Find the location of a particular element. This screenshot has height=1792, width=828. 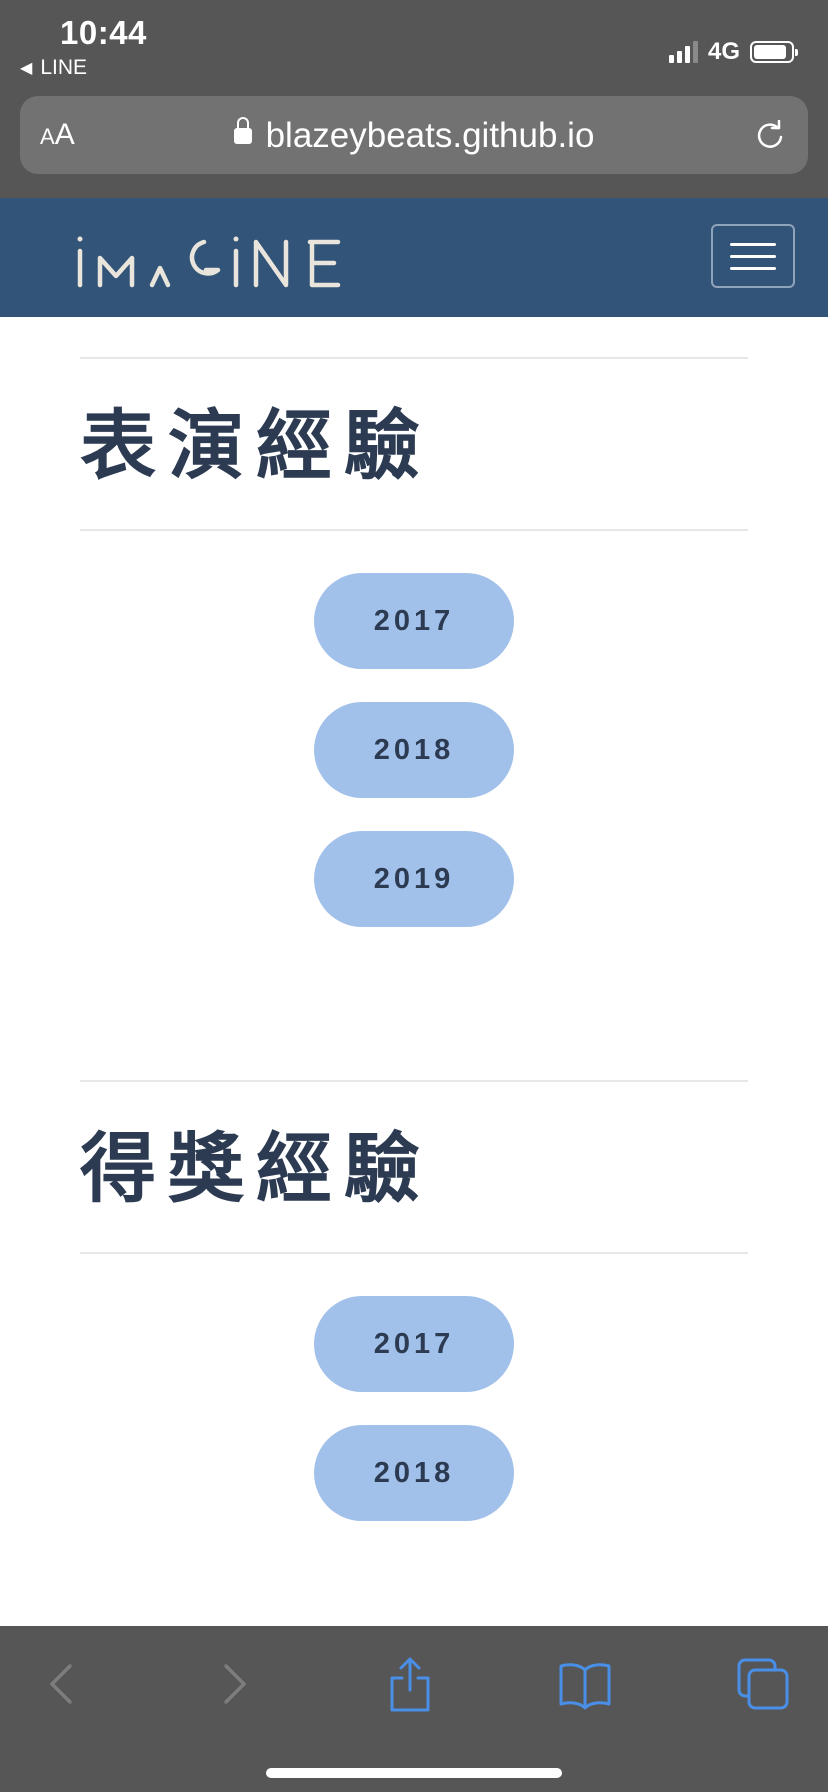

performance-year-2017-button: 2017 is located at coordinates (414, 621).